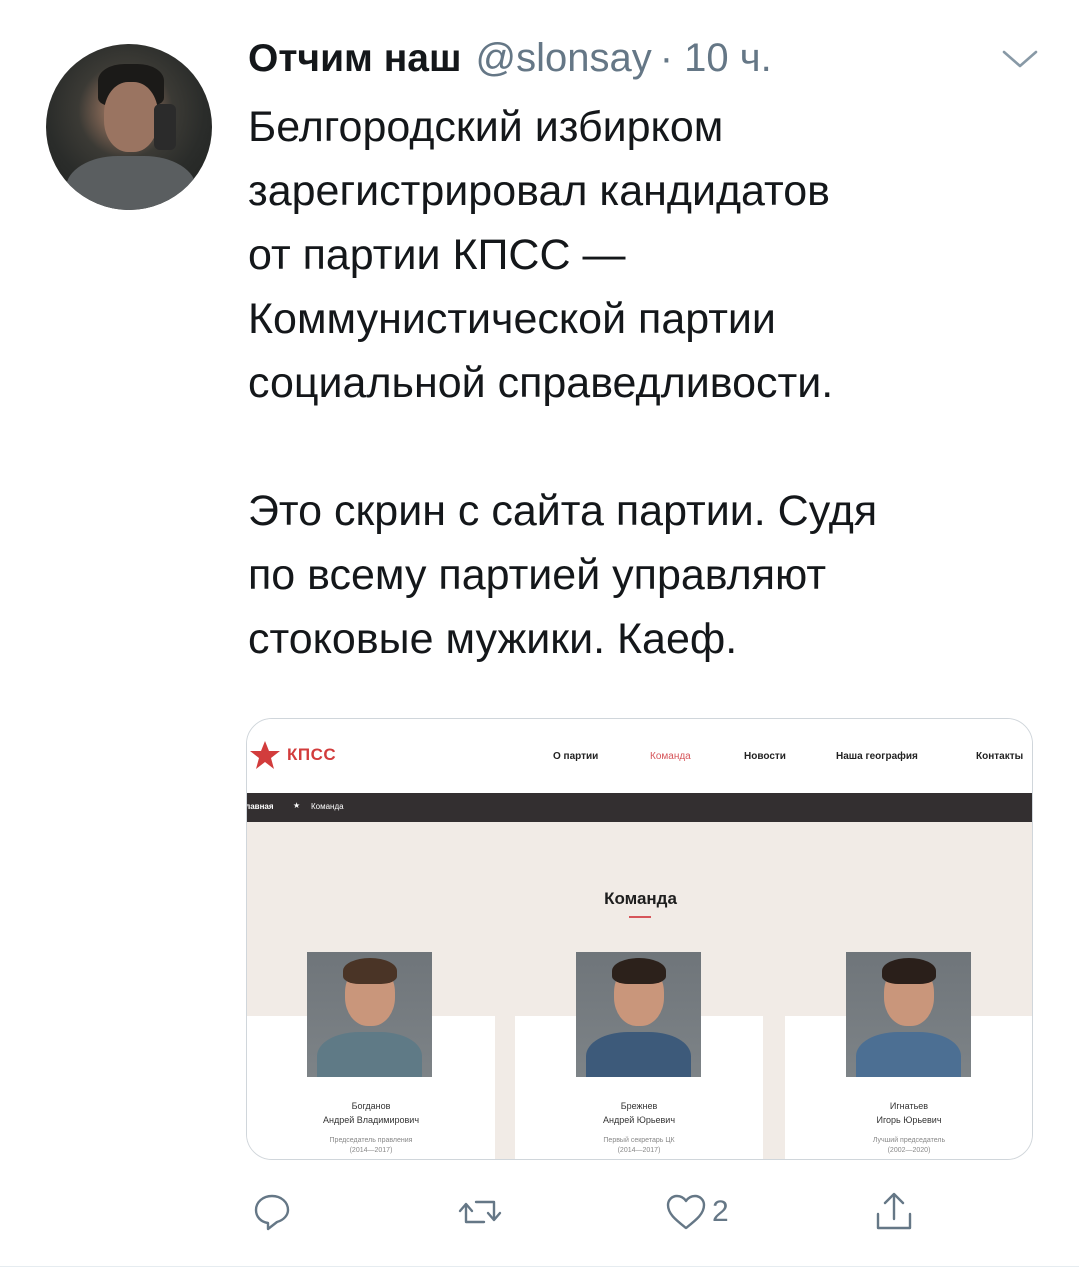 This screenshot has width=1079, height=1280. Describe the element at coordinates (355, 59) in the screenshot. I see `display-name: Отчим наш` at that location.